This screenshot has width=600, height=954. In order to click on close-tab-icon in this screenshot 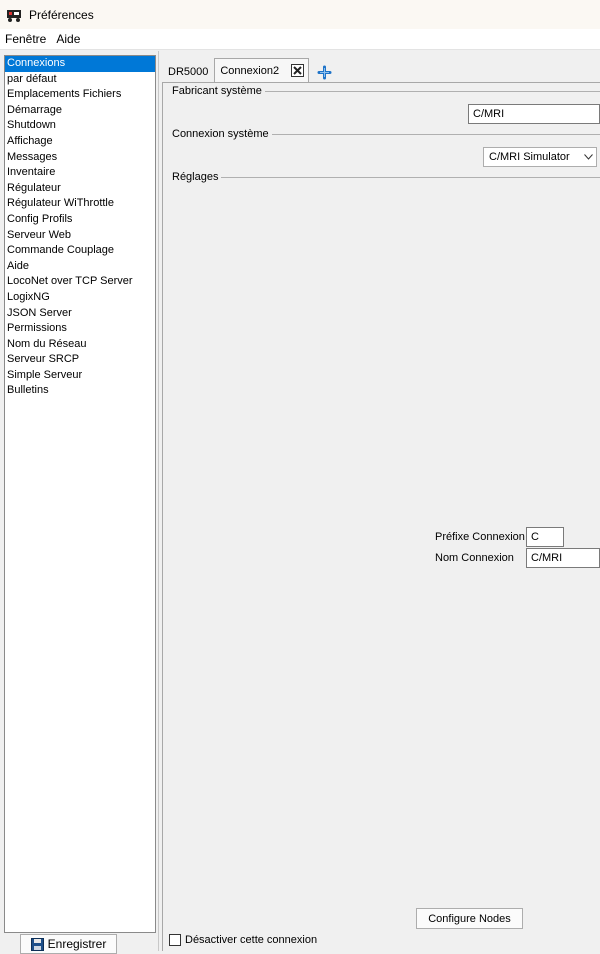, I will do `click(298, 70)`.